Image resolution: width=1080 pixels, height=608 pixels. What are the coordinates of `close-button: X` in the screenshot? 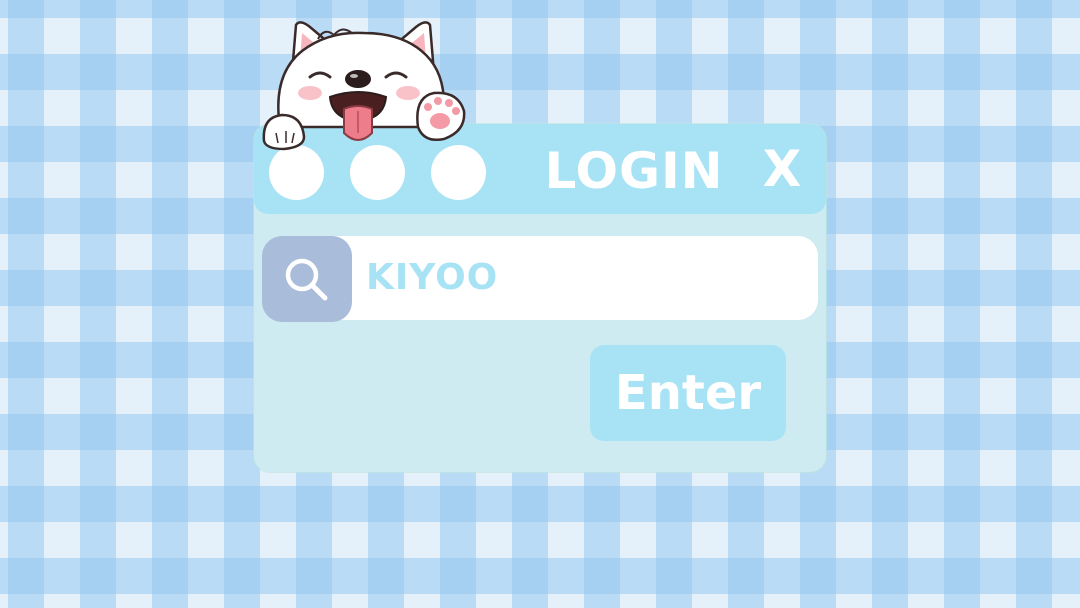 It's located at (782, 169).